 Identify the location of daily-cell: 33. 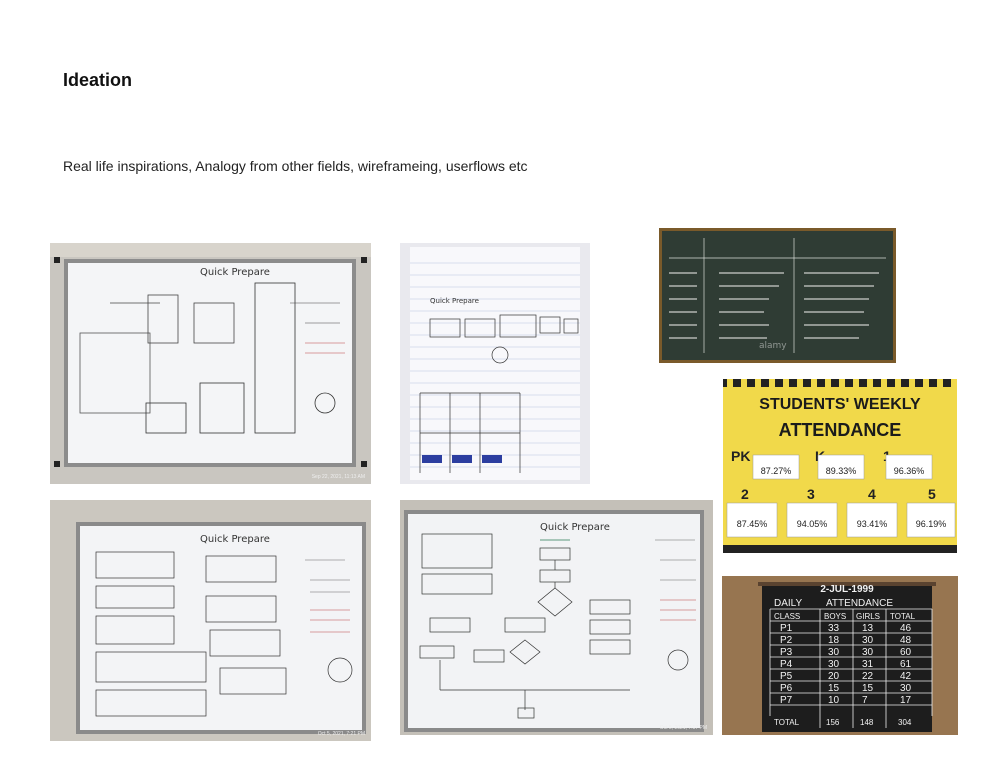
(834, 628).